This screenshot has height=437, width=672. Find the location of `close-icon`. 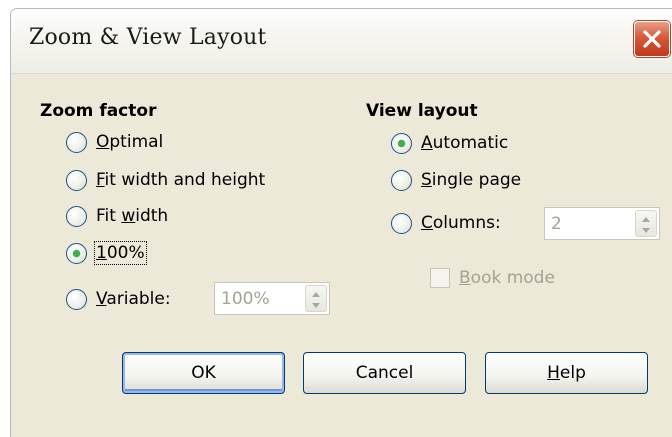

close-icon is located at coordinates (652, 39).